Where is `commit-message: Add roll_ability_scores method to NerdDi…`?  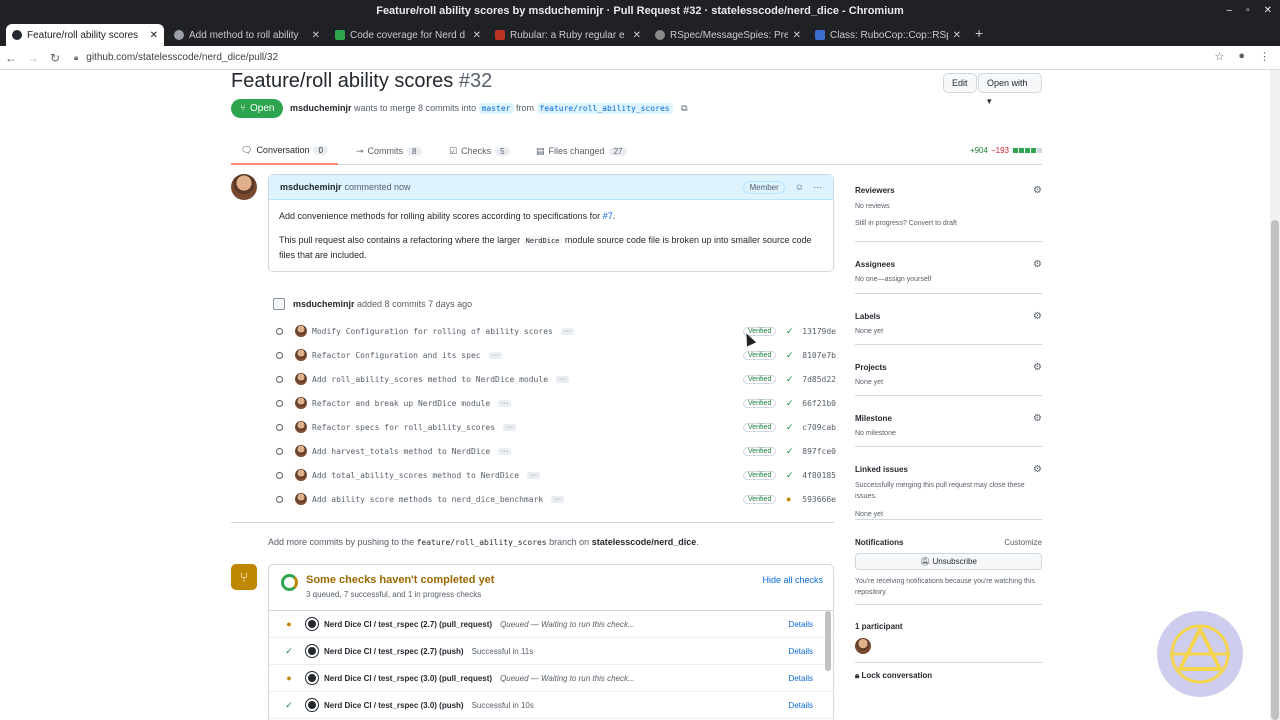 commit-message: Add roll_ability_scores method to NerdDi… is located at coordinates (430, 379).